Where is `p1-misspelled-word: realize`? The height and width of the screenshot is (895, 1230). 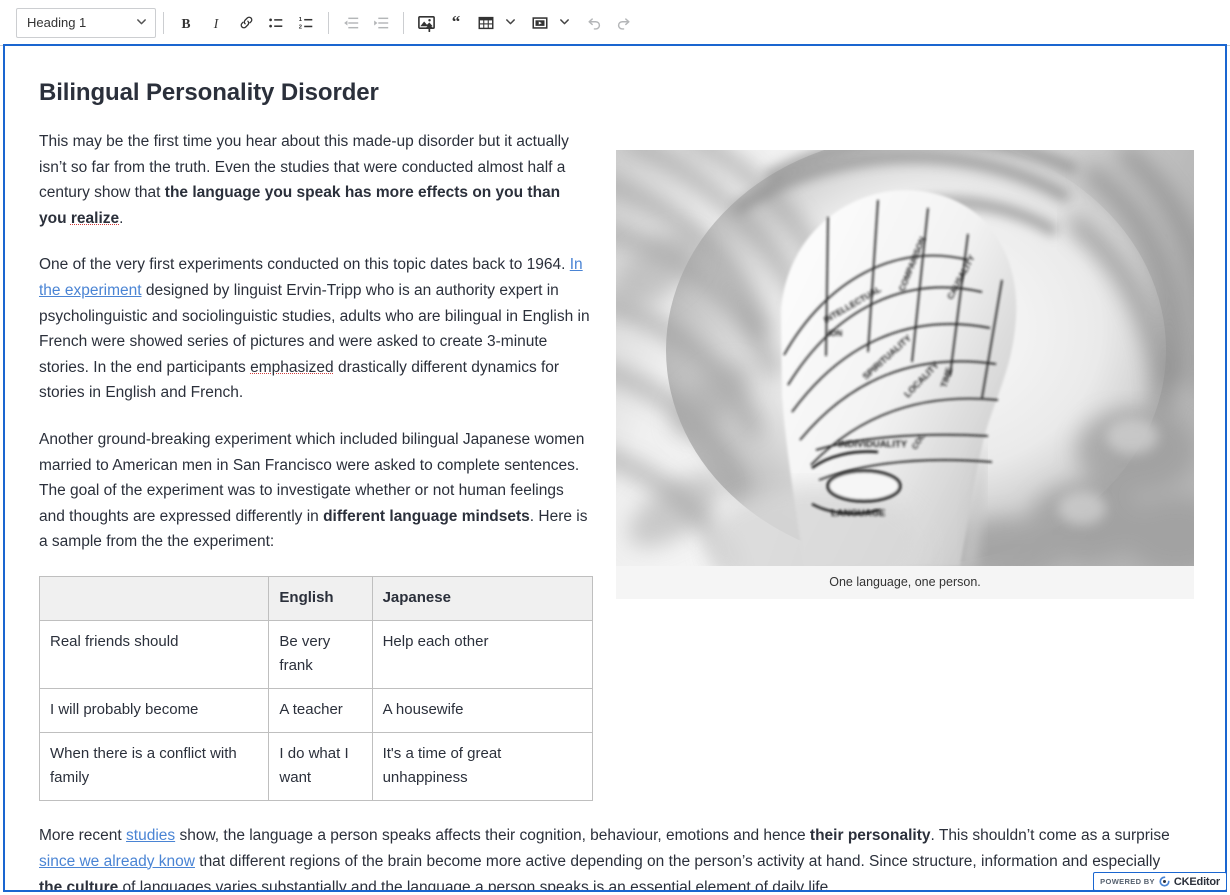
p1-misspelled-word: realize is located at coordinates (95, 218).